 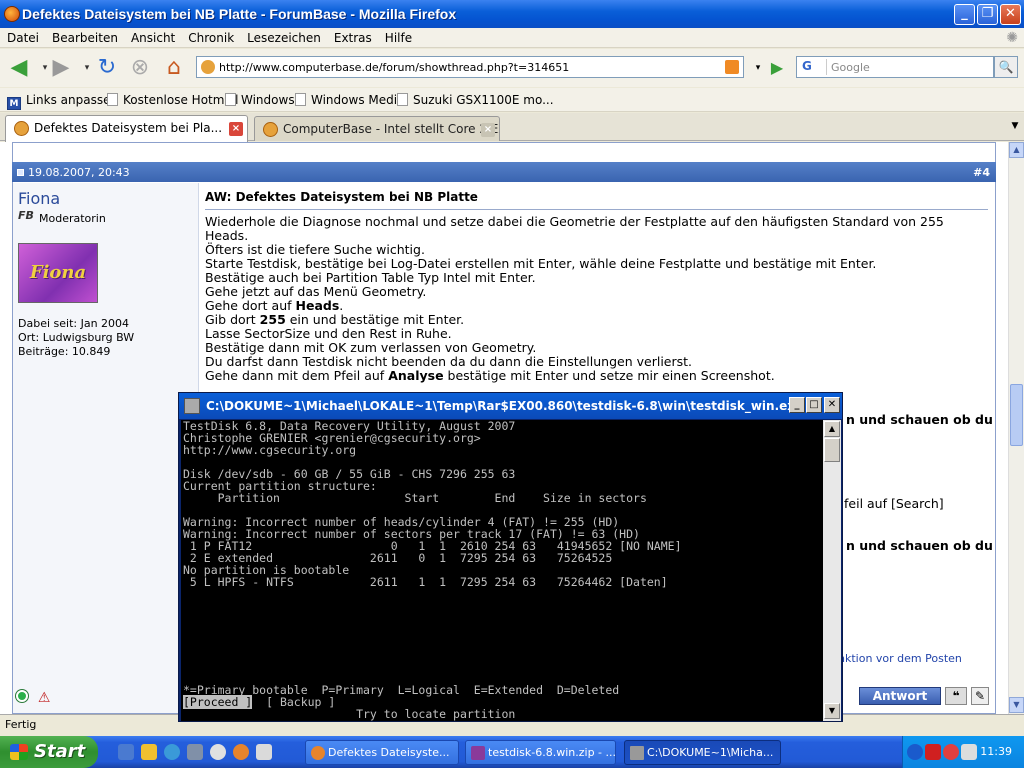 I want to click on menu-datei: Datei, so click(x=22, y=36).